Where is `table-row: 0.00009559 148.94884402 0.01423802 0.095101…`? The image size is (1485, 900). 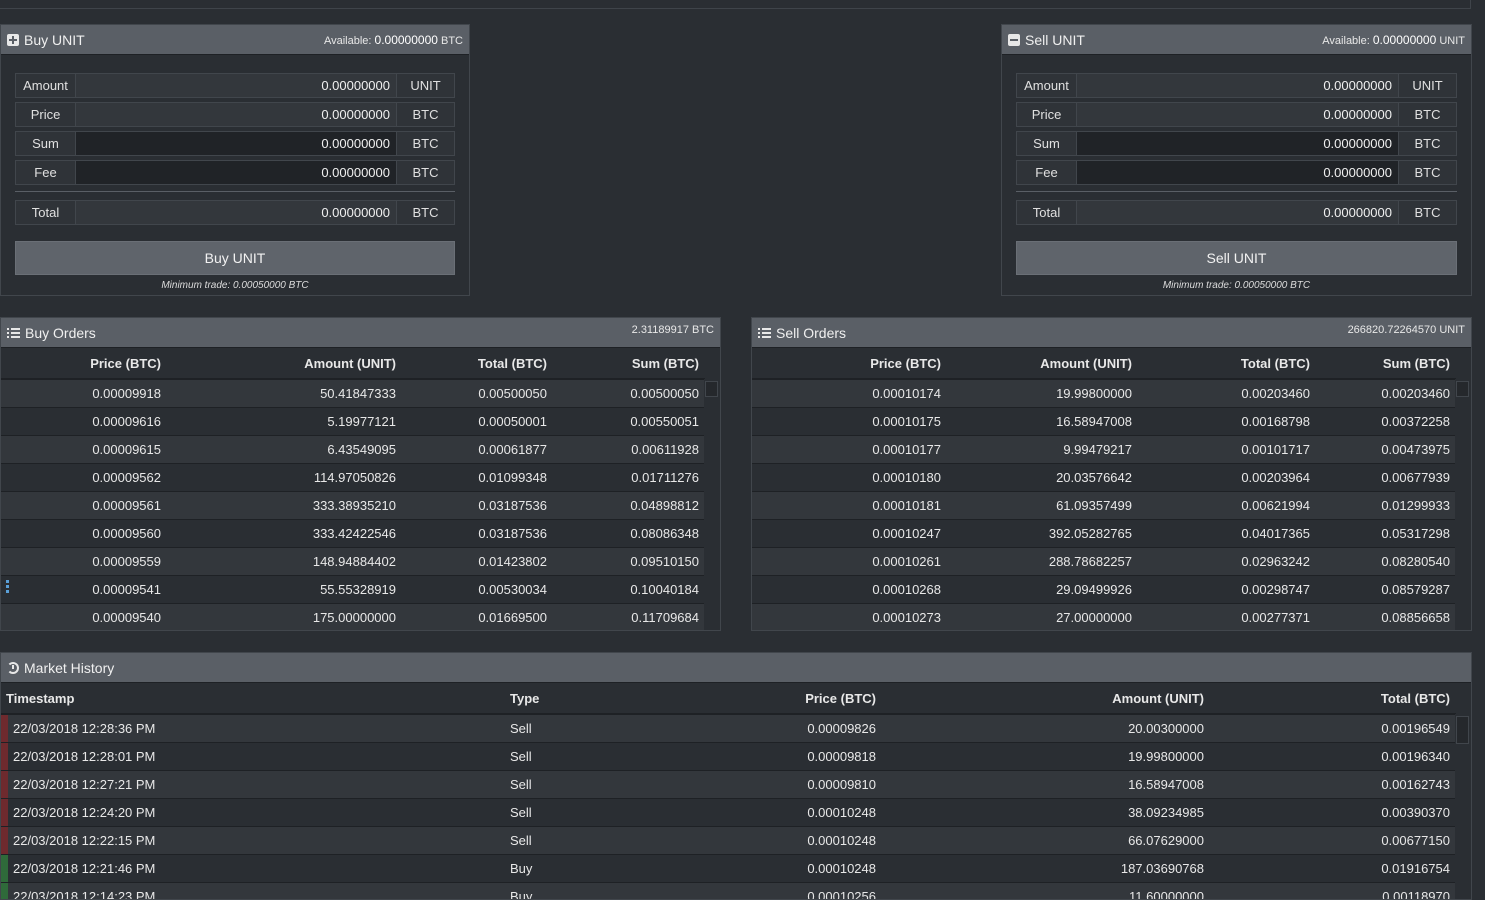 table-row: 0.00009559 148.94884402 0.01423802 0.095101… is located at coordinates (353, 561).